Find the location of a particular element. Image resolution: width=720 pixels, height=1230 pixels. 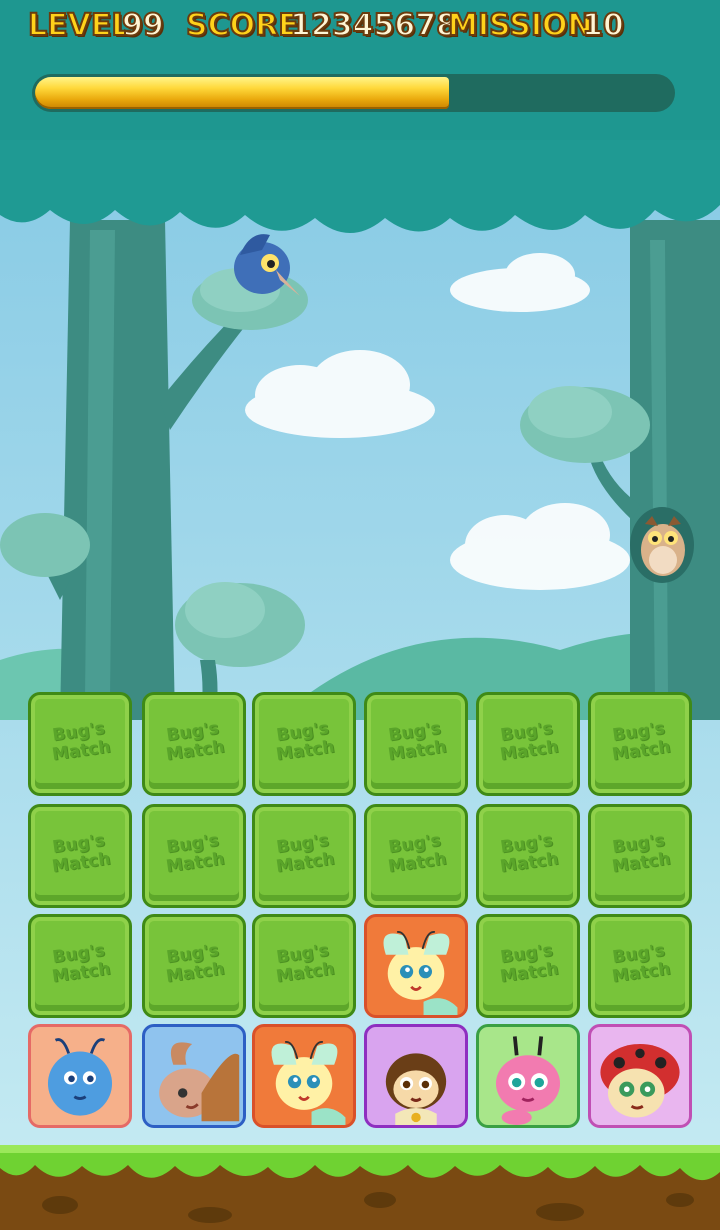

face-up-card-ladybug is located at coordinates (640, 1076).